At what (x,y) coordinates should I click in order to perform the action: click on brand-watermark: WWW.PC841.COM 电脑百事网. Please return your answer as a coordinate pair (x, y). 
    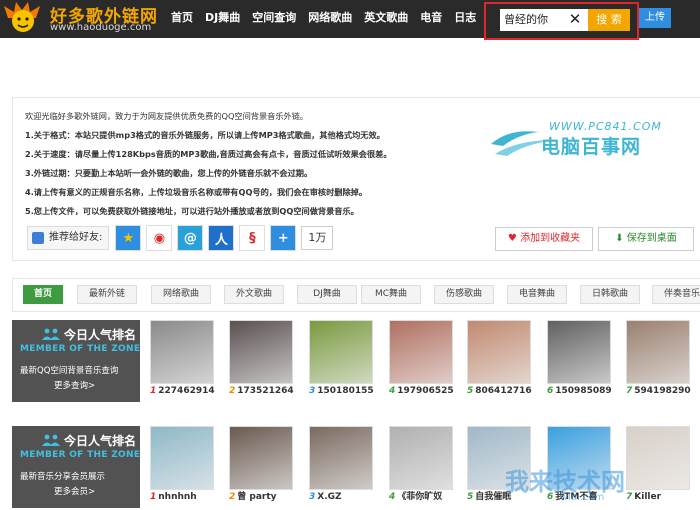
    Looking at the image, I should click on (589, 140).